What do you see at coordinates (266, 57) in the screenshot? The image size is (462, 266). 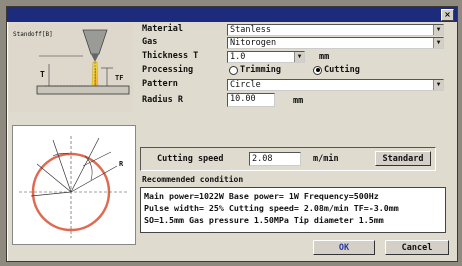 I see `thickness-select: 1.0 ▼` at bounding box center [266, 57].